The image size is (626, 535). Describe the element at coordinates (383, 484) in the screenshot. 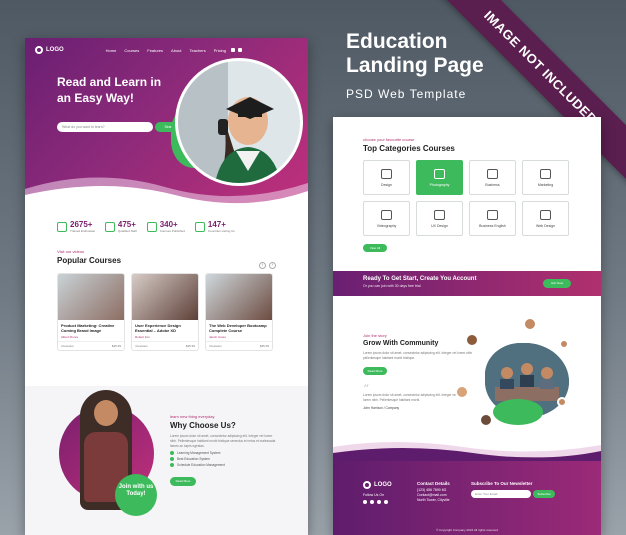

I see `footer-logo-text: LOGO` at that location.